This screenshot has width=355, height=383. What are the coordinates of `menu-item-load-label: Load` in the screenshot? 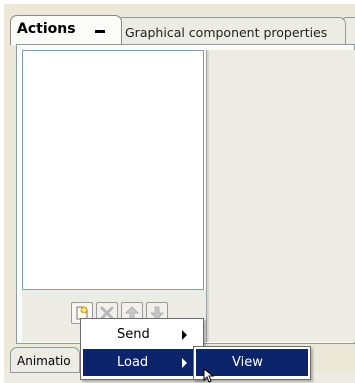 It's located at (133, 362).